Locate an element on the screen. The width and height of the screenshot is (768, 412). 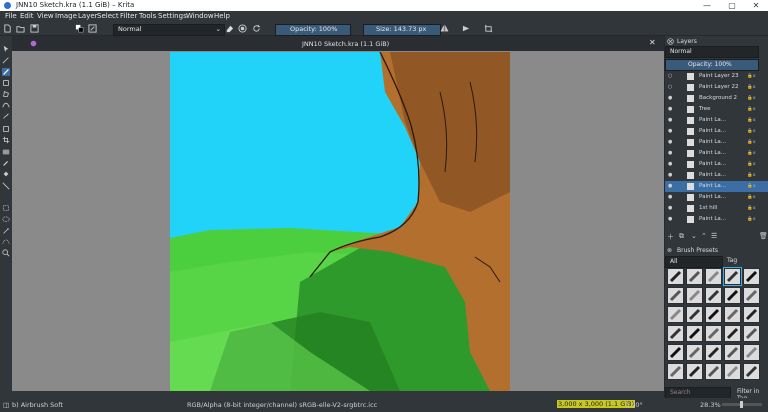
rectangle-tool-icon is located at coordinates (6, 83).